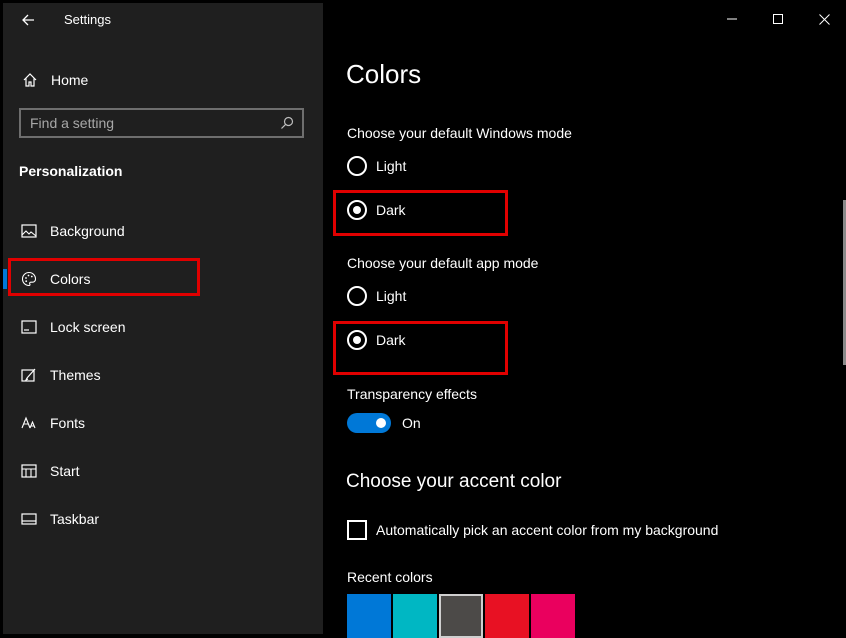 The height and width of the screenshot is (638, 846). Describe the element at coordinates (584, 19) in the screenshot. I see `title-bar-right` at that location.